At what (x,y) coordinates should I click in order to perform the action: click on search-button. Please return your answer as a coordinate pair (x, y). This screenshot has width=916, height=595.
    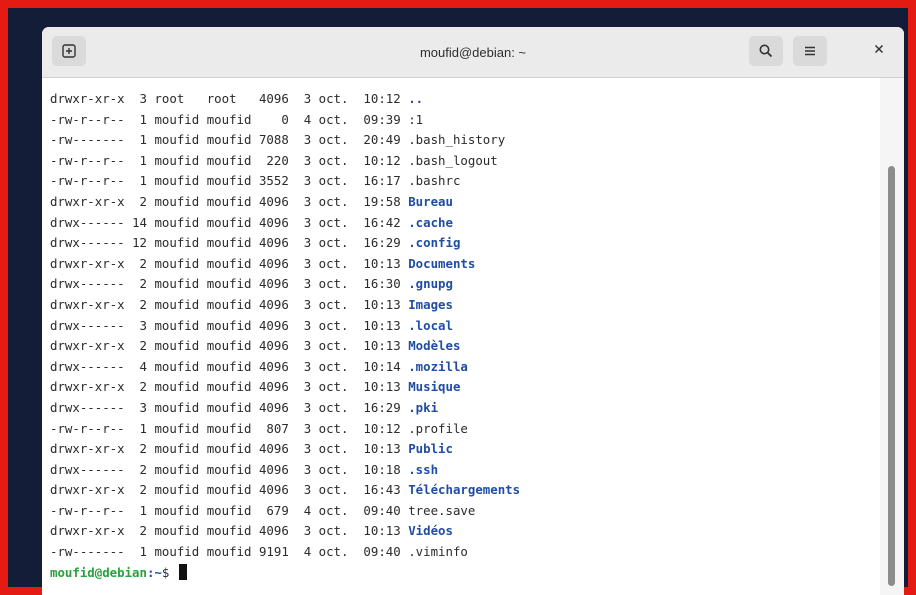
    Looking at the image, I should click on (766, 51).